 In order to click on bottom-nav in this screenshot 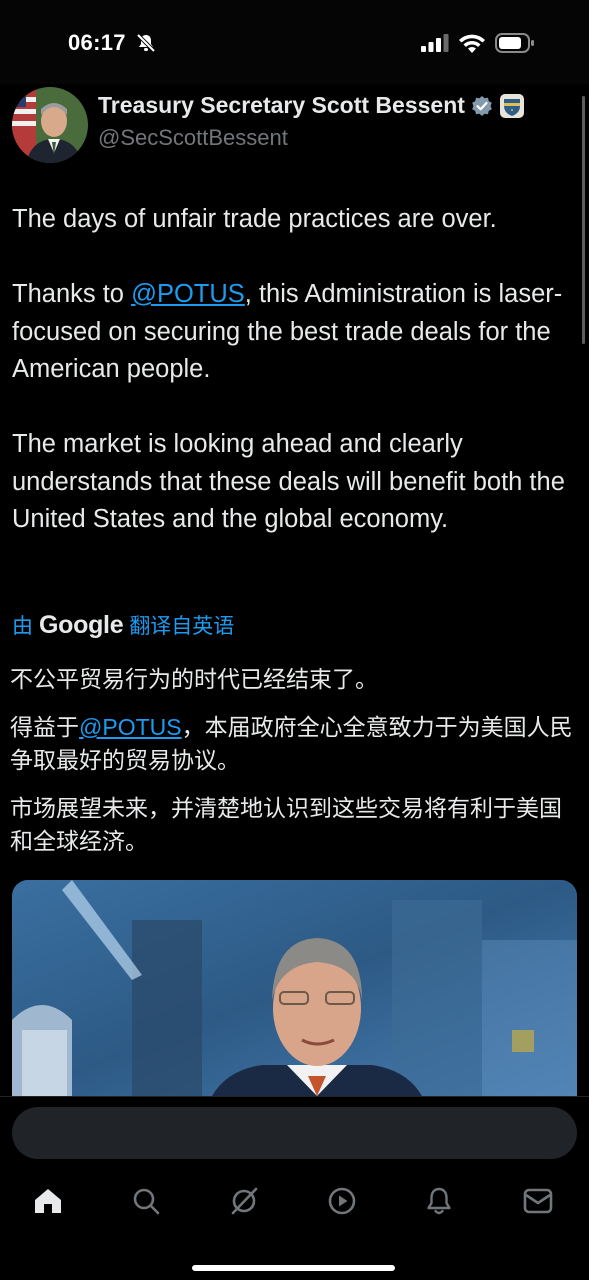, I will do `click(294, 1201)`.